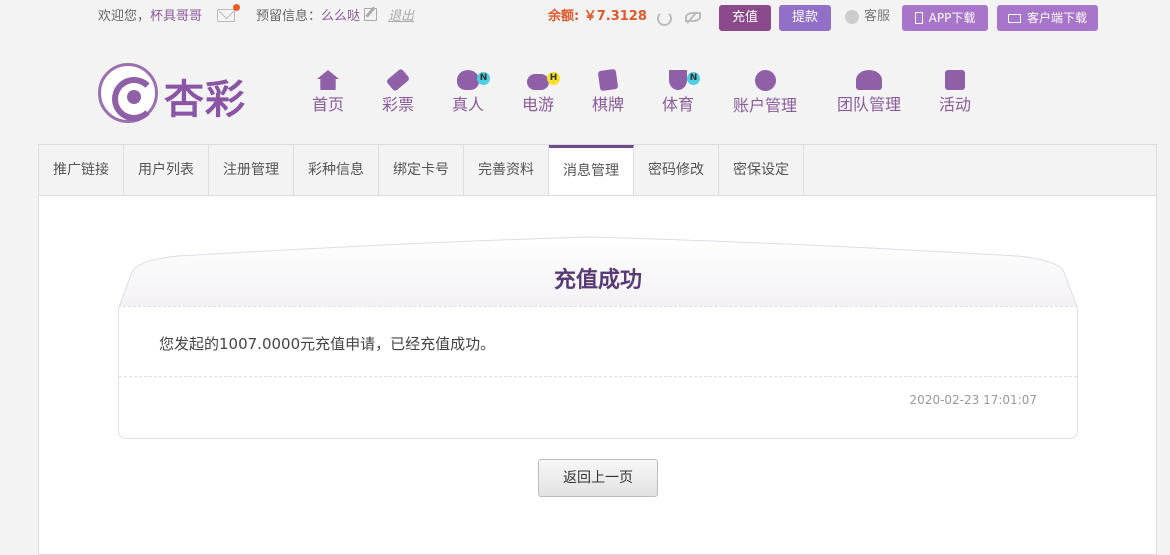  What do you see at coordinates (955, 92) in the screenshot?
I see `nav-promotions: 活动` at bounding box center [955, 92].